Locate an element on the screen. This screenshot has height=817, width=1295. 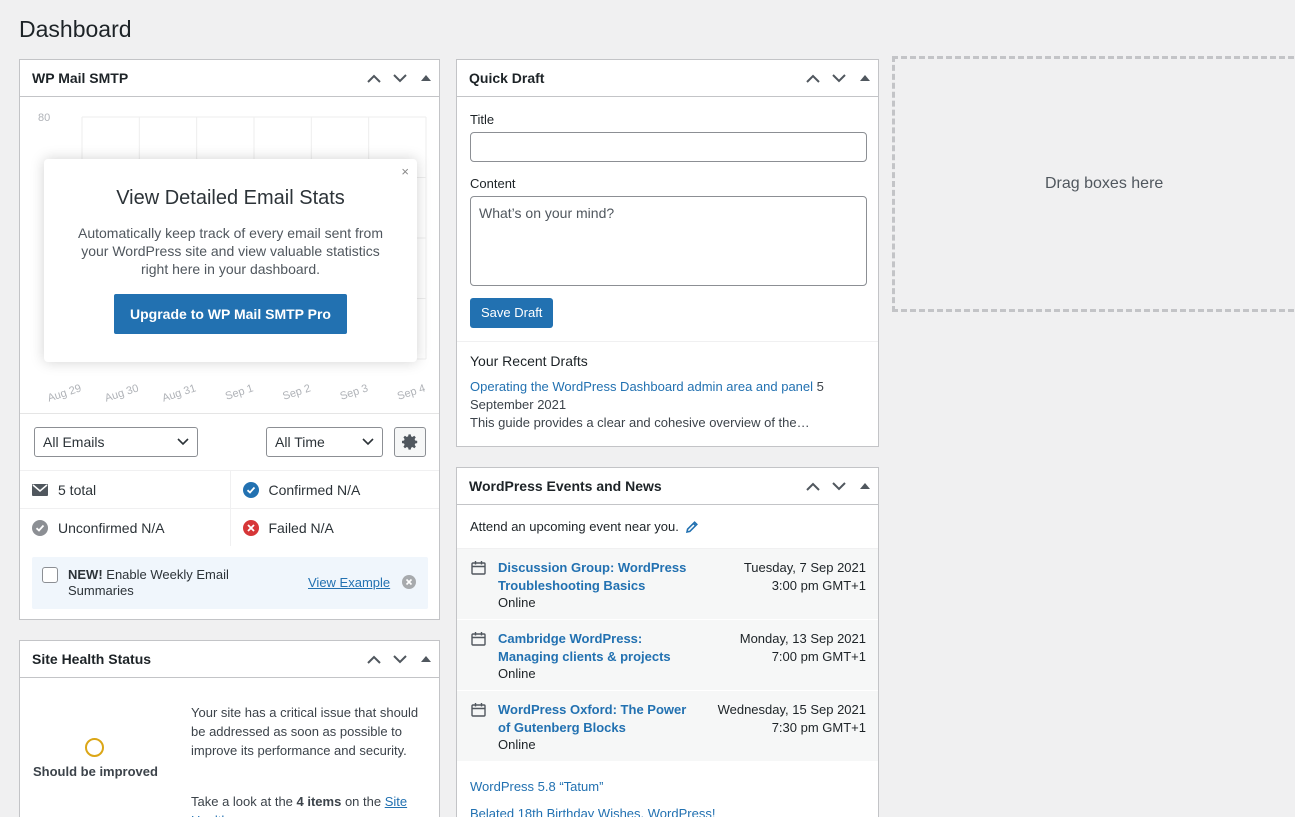
event-datetime: Tuesday, 7 Sep 2021 3:00 pm GMT+1 is located at coordinates (805, 577).